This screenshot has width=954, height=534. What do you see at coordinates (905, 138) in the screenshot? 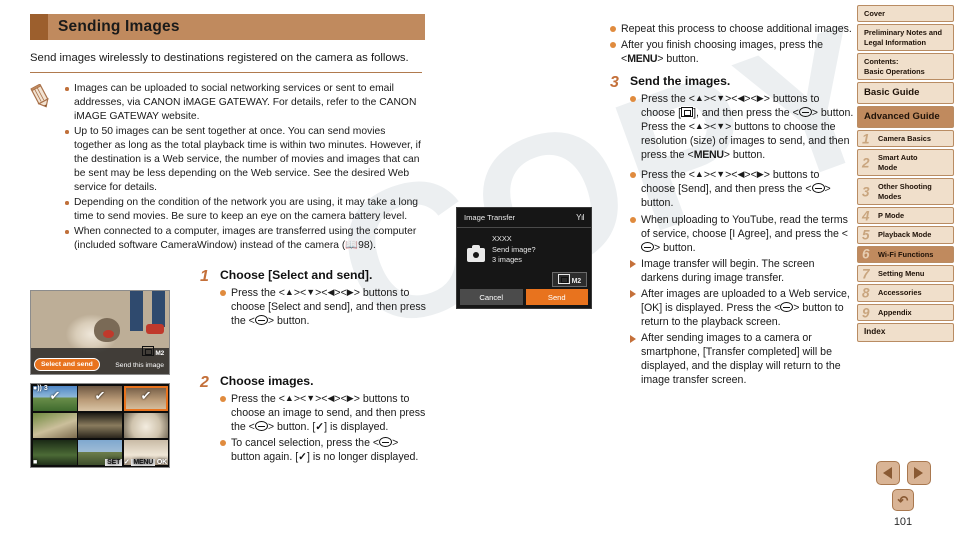
I see `sidebar-item-camera-basics: 1 Camera Basics` at bounding box center [905, 138].